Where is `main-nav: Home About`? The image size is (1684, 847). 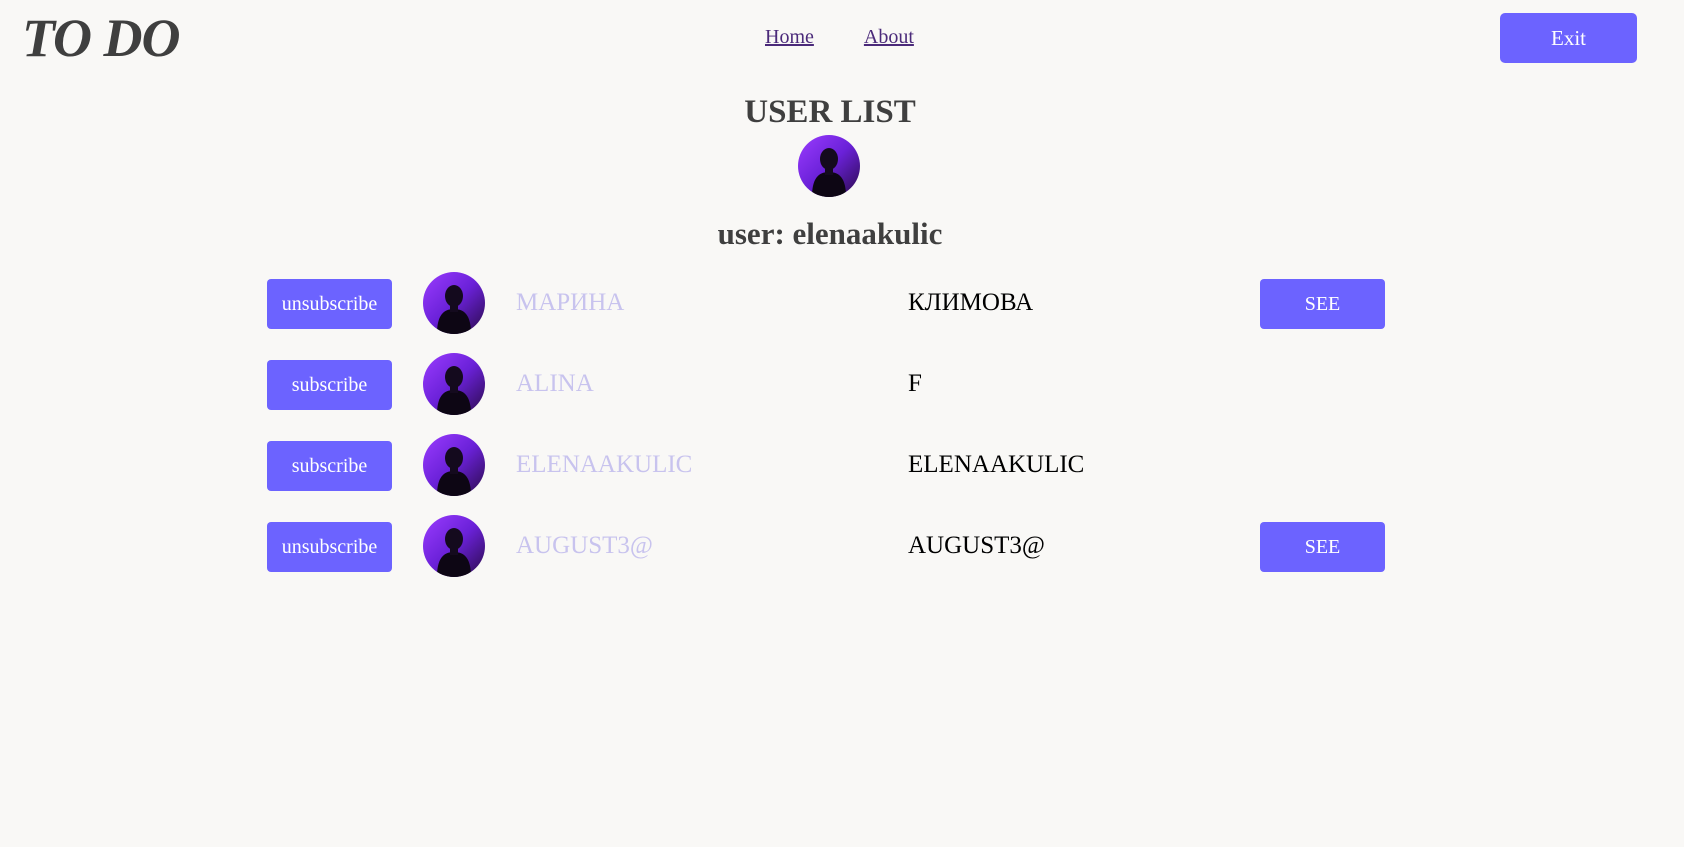
main-nav: Home About is located at coordinates (839, 37).